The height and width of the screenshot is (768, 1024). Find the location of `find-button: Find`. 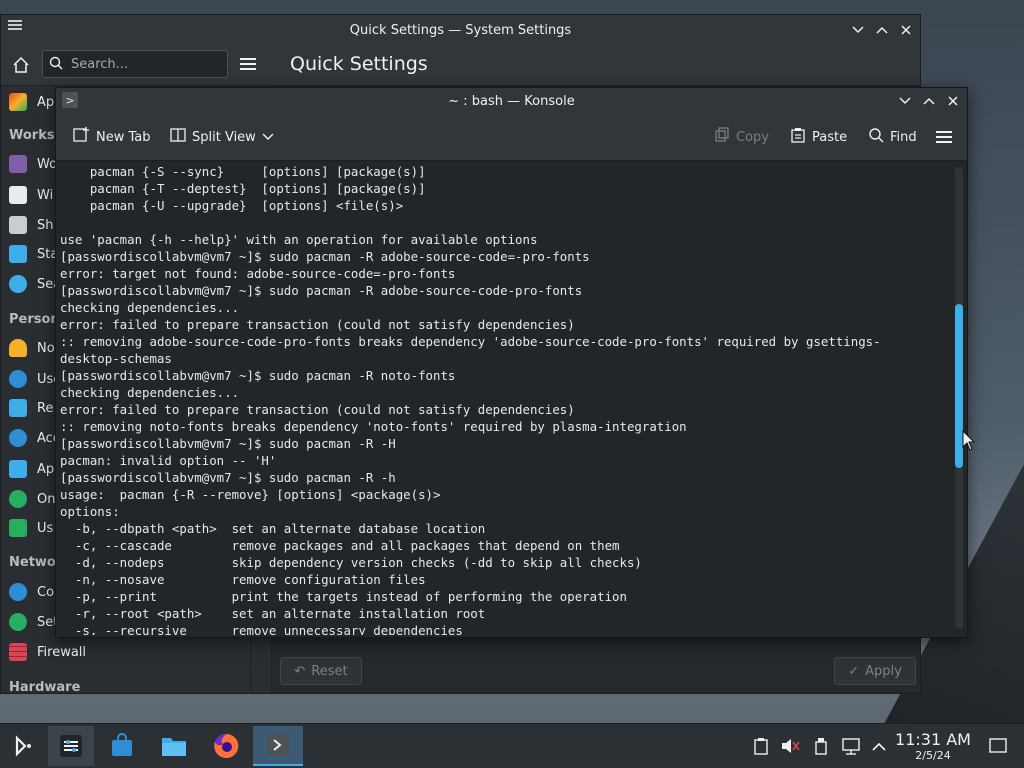

find-button: Find is located at coordinates (892, 137).